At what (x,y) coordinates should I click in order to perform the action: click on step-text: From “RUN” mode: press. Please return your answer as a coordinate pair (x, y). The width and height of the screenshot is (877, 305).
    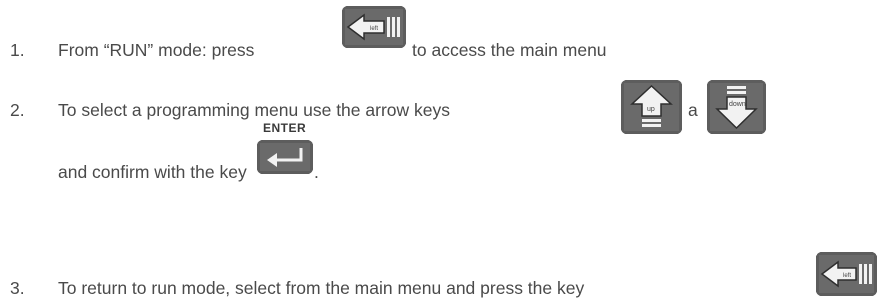
    Looking at the image, I should click on (156, 50).